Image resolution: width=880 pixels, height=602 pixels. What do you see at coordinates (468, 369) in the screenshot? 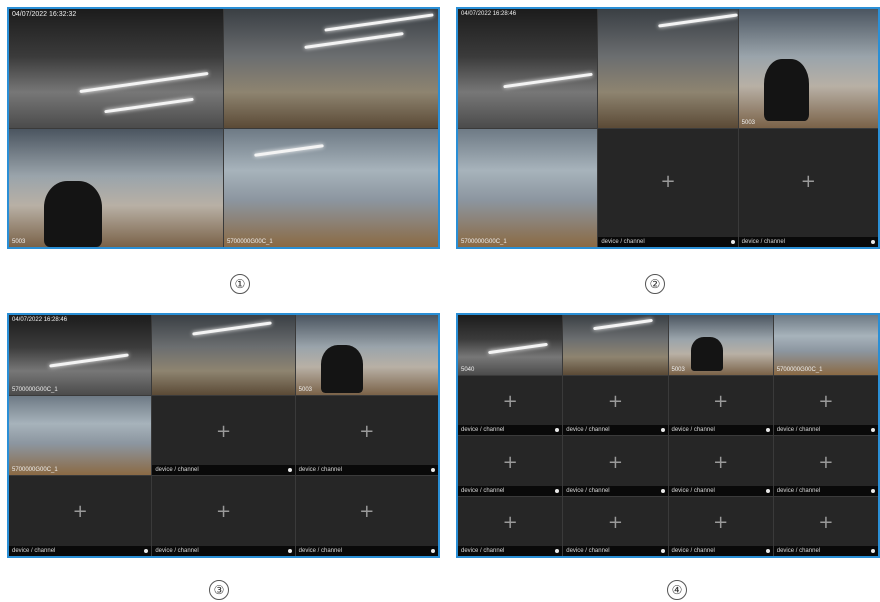
I see `camera-label: 5040` at bounding box center [468, 369].